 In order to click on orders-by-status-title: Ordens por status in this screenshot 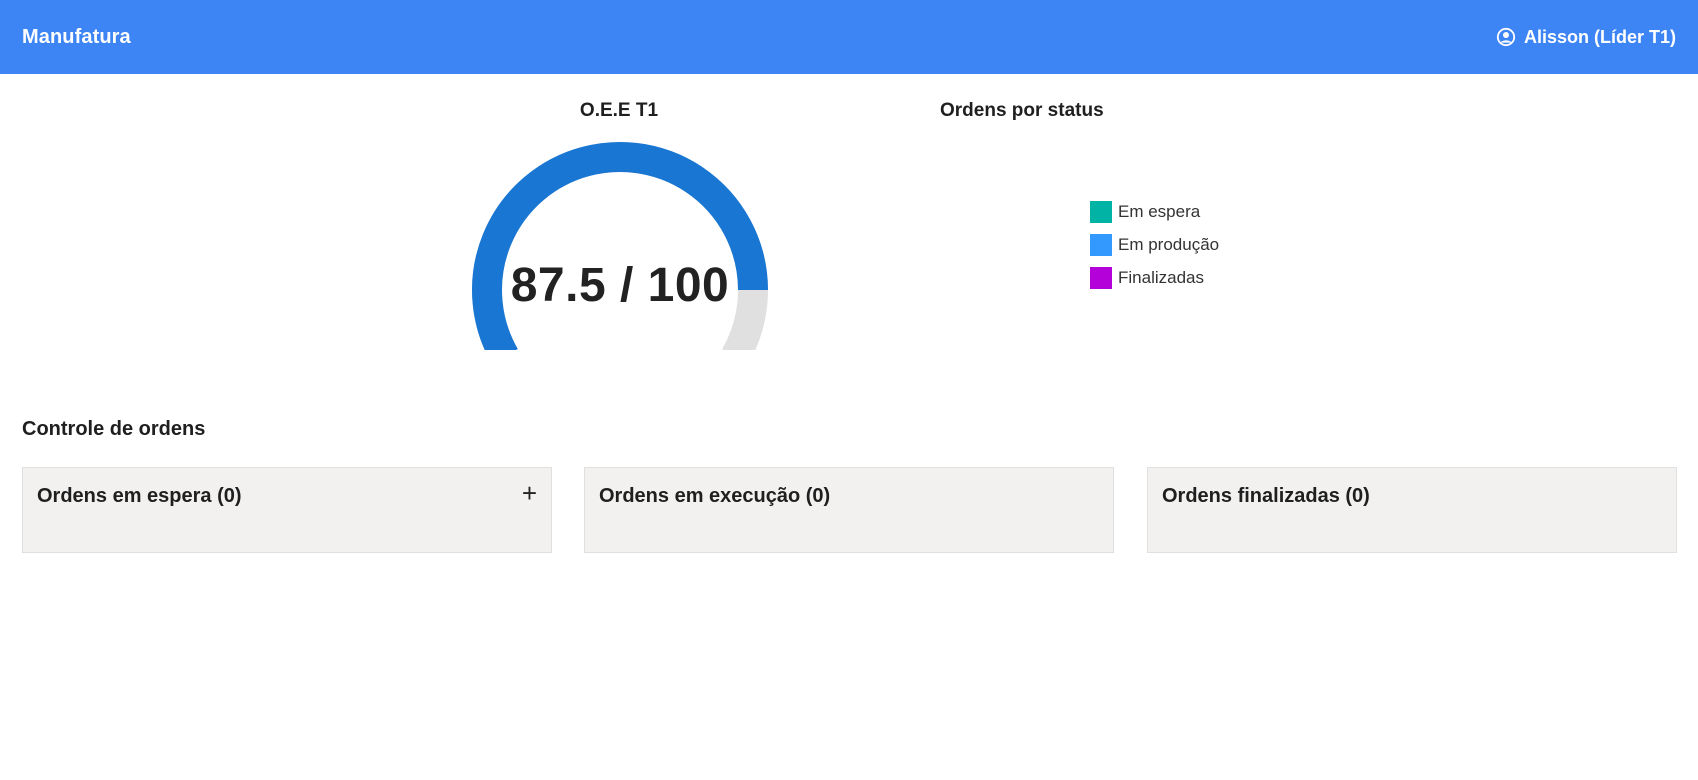, I will do `click(1022, 110)`.